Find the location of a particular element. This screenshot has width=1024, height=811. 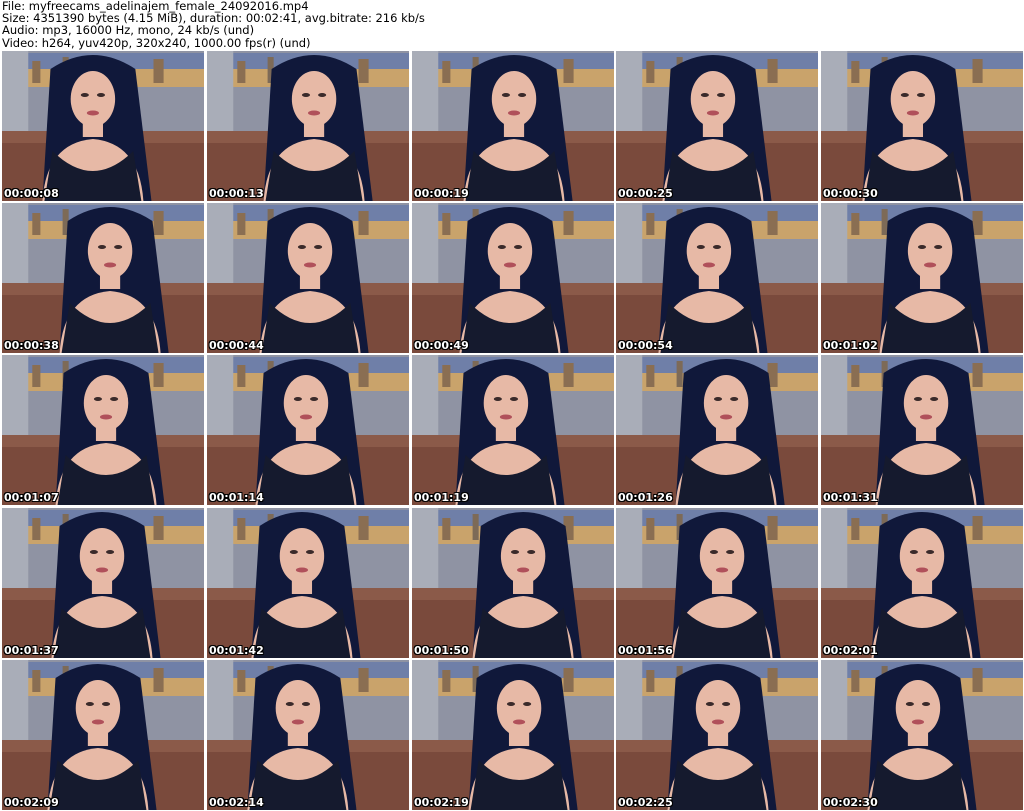

thumbnail-timestamp: 00:00:25 is located at coordinates (645, 193).